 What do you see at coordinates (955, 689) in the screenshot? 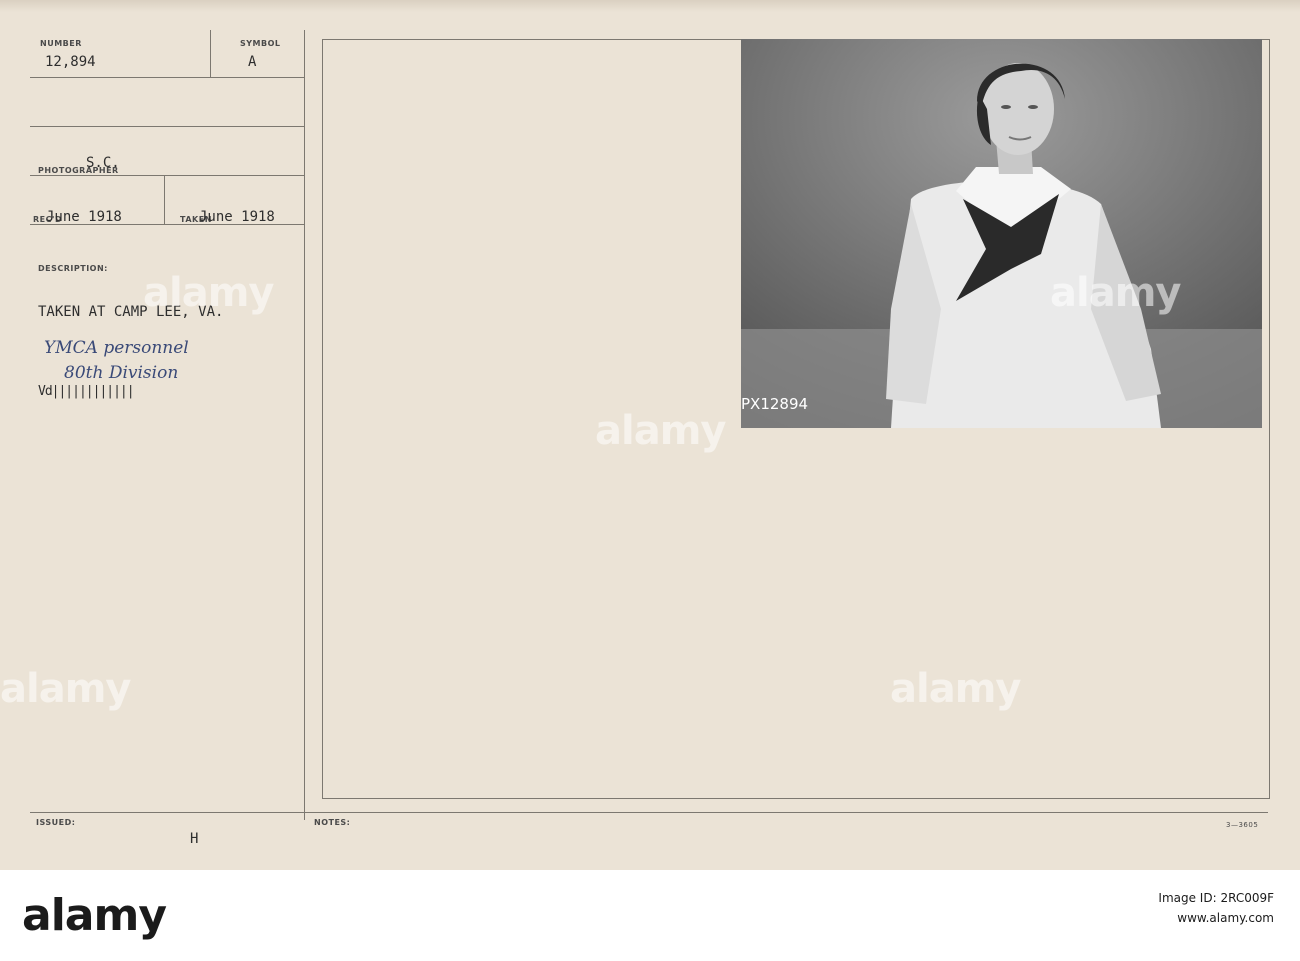
I see `watermark-5: alamy` at bounding box center [955, 689].